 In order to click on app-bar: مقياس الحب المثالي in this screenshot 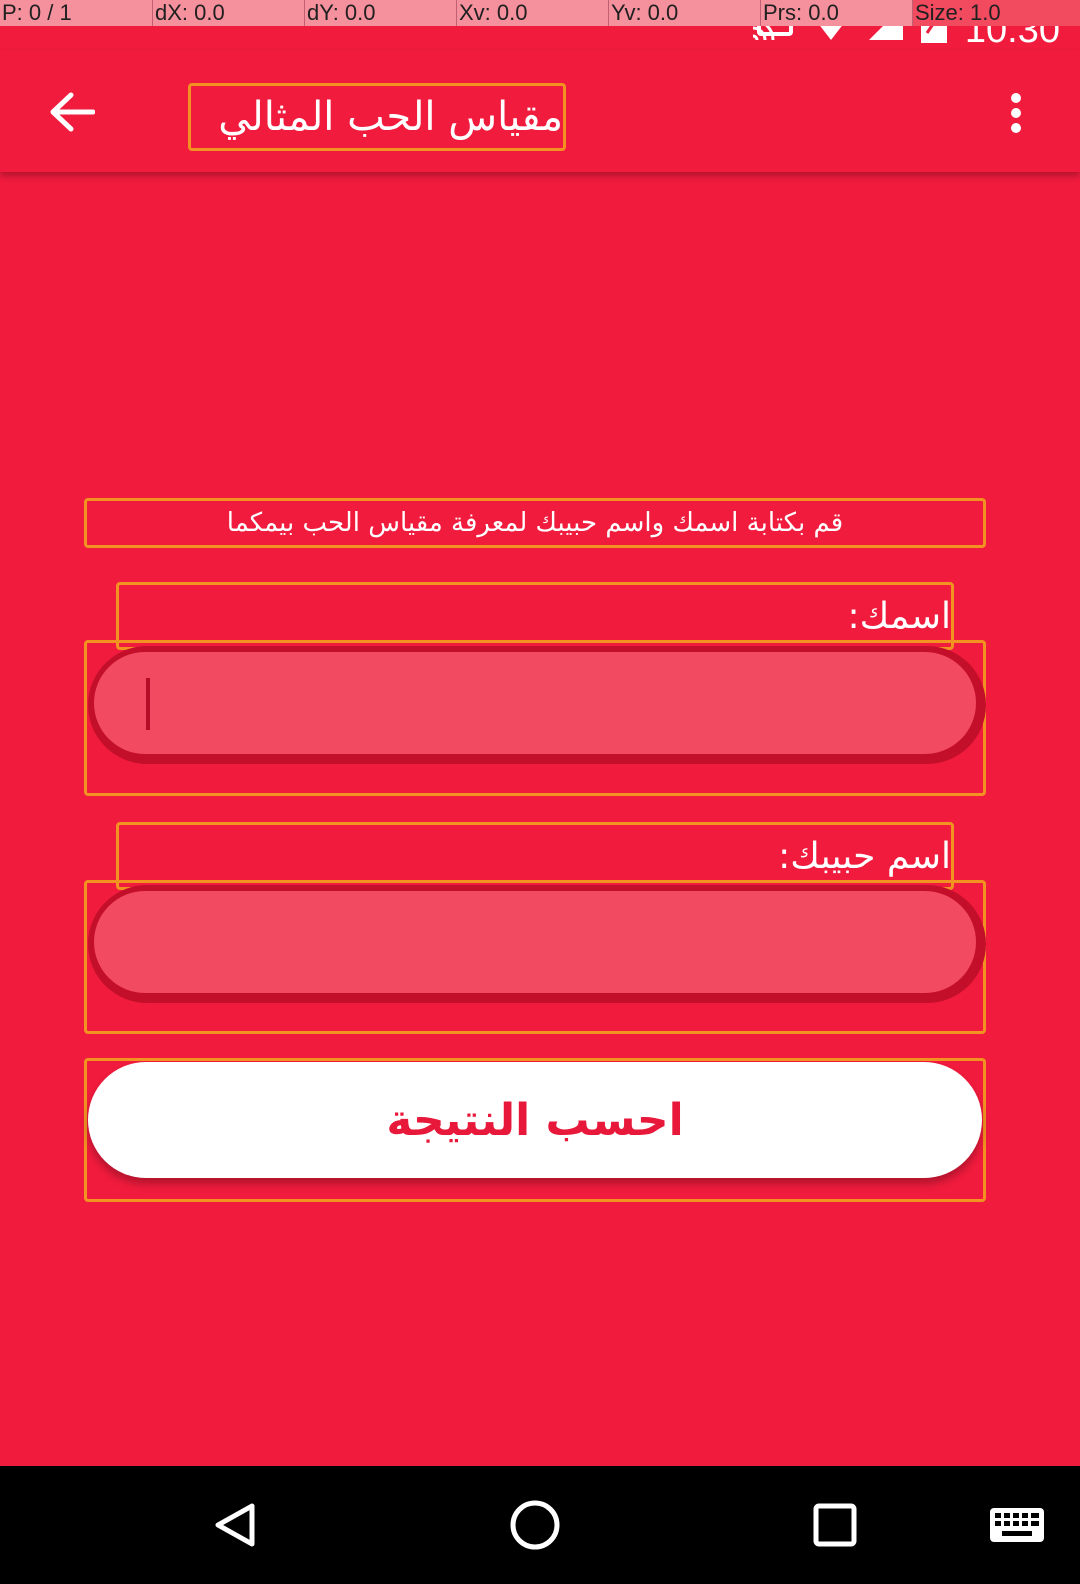, I will do `click(540, 111)`.